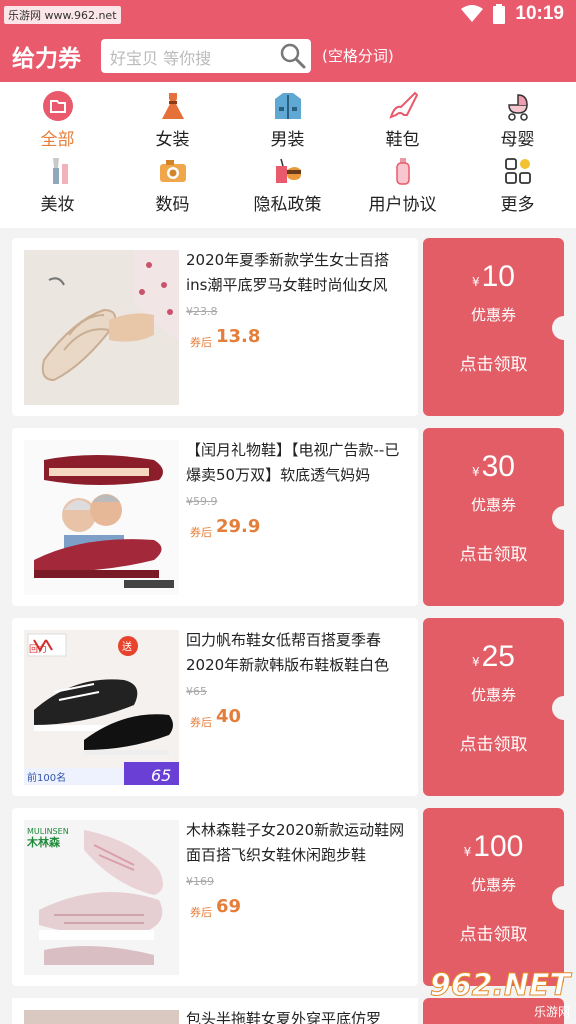  What do you see at coordinates (172, 106) in the screenshot?
I see `dress-icon` at bounding box center [172, 106].